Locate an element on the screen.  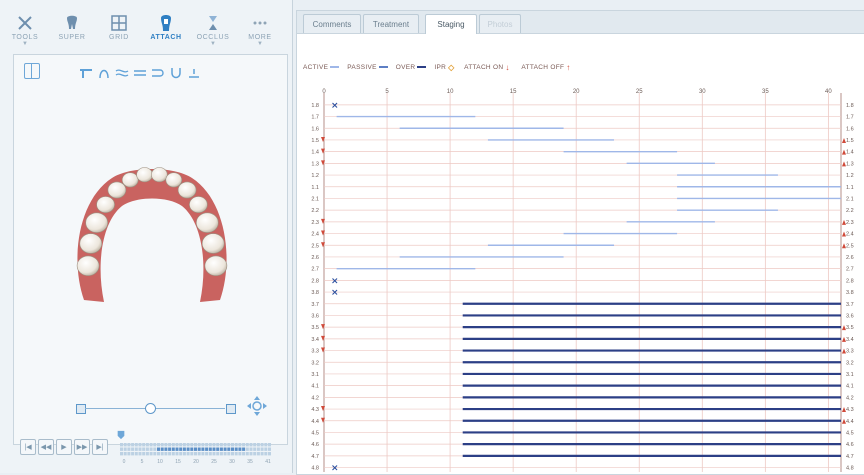
slider-thumb is located at coordinates (150, 408).